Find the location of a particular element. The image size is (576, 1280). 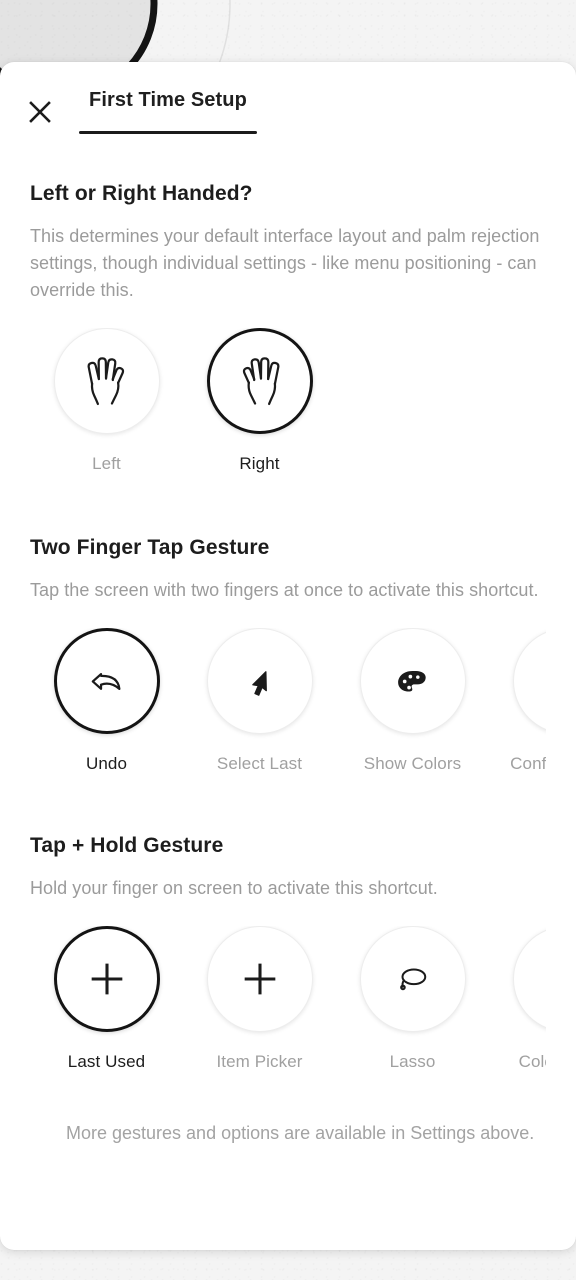

option-lasso-label: Lasso is located at coordinates (412, 1061).